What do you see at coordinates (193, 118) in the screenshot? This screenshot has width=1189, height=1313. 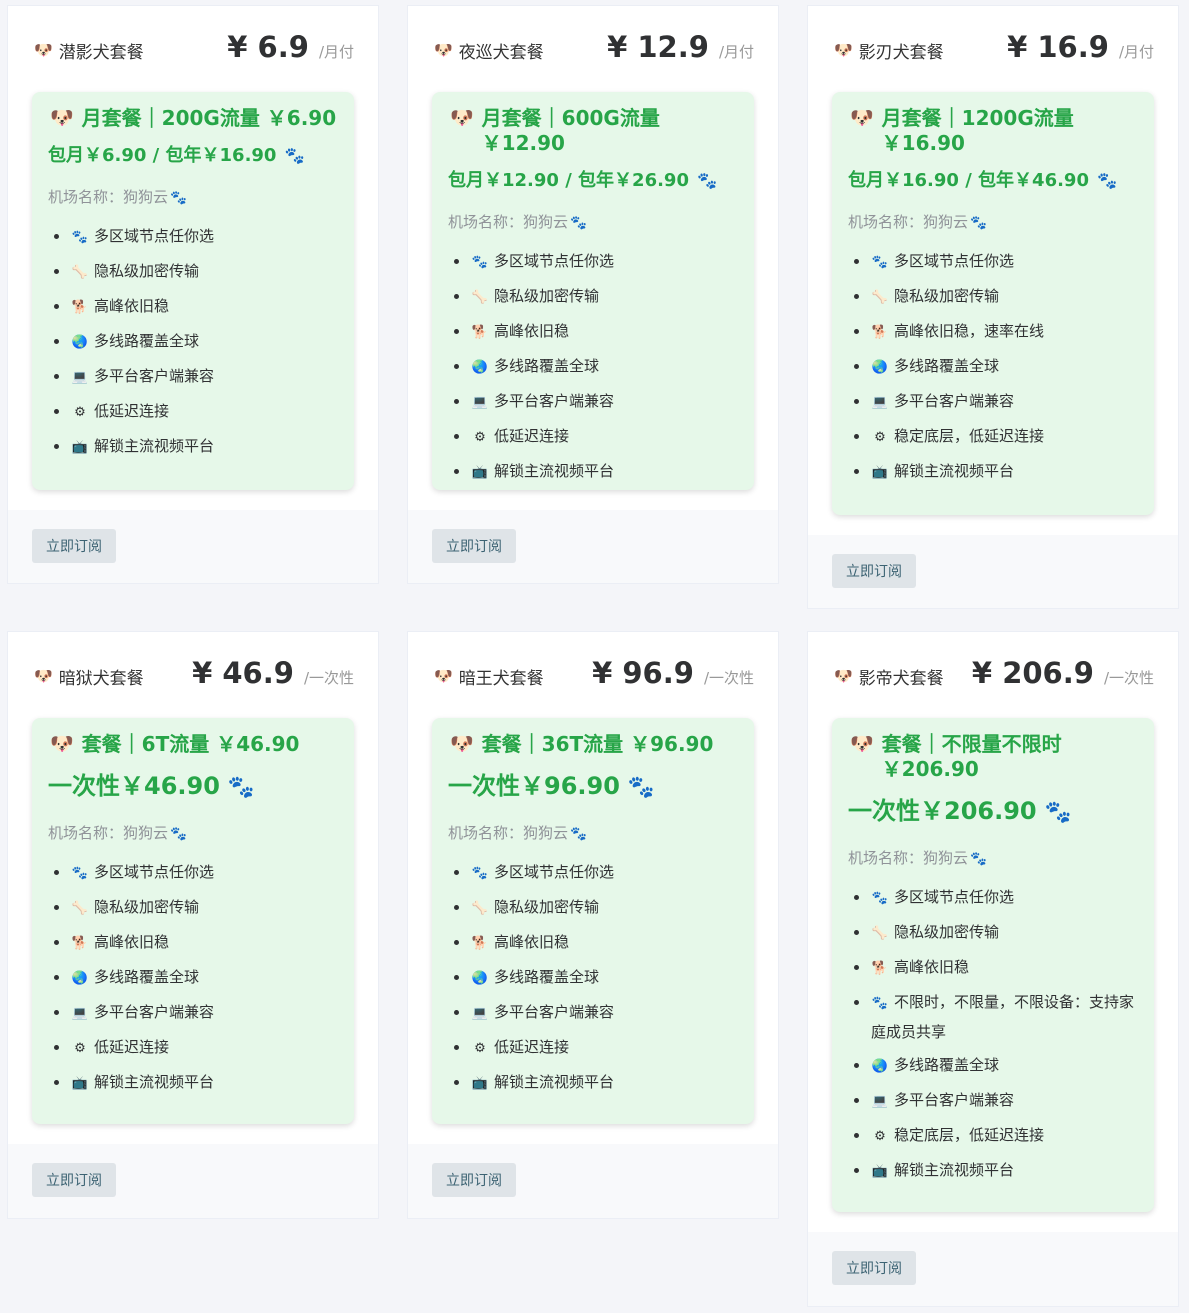 I see `plan-detail-title: 🐶 月套餐｜200G流量 ￥6.90` at bounding box center [193, 118].